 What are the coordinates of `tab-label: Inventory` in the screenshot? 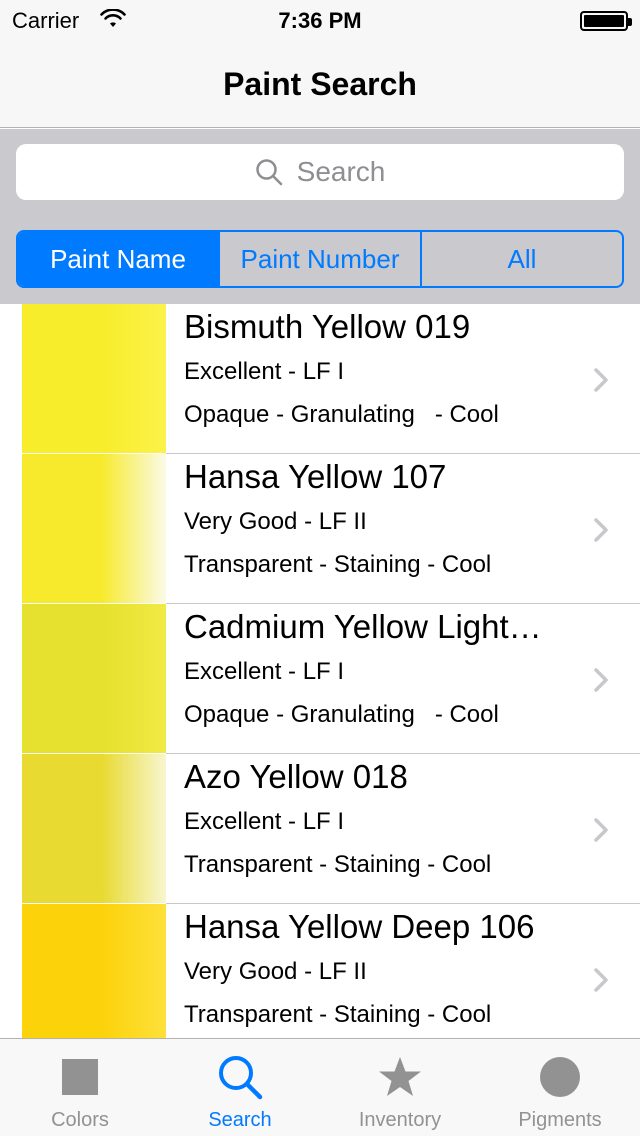 It's located at (400, 1120).